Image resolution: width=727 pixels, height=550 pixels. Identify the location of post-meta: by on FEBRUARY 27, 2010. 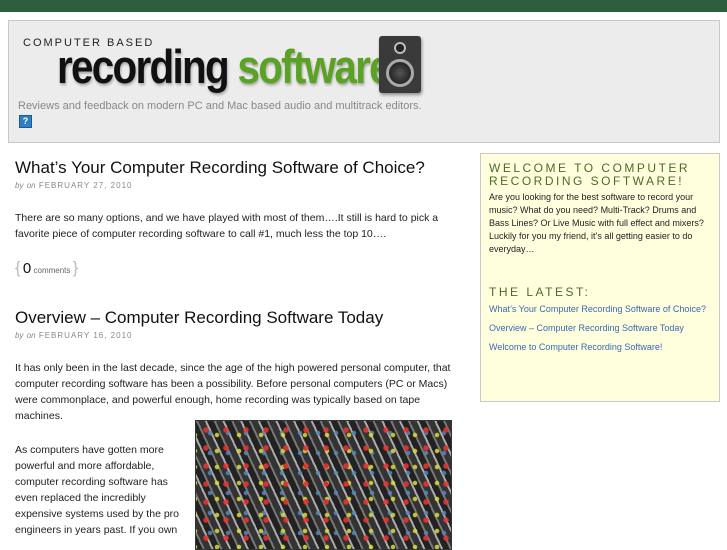
(235, 185).